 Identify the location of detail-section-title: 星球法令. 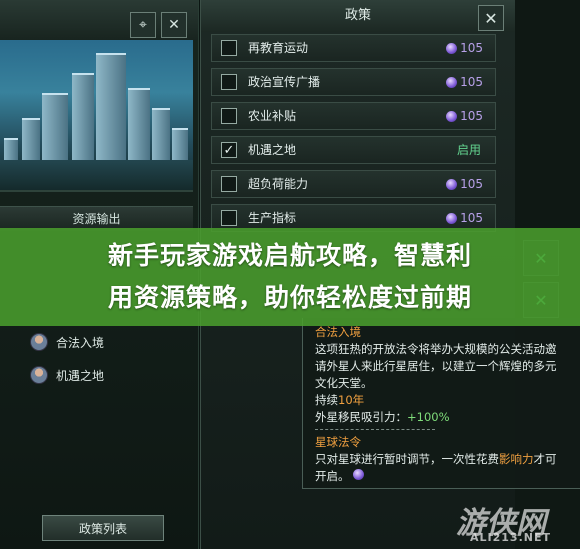
(338, 442).